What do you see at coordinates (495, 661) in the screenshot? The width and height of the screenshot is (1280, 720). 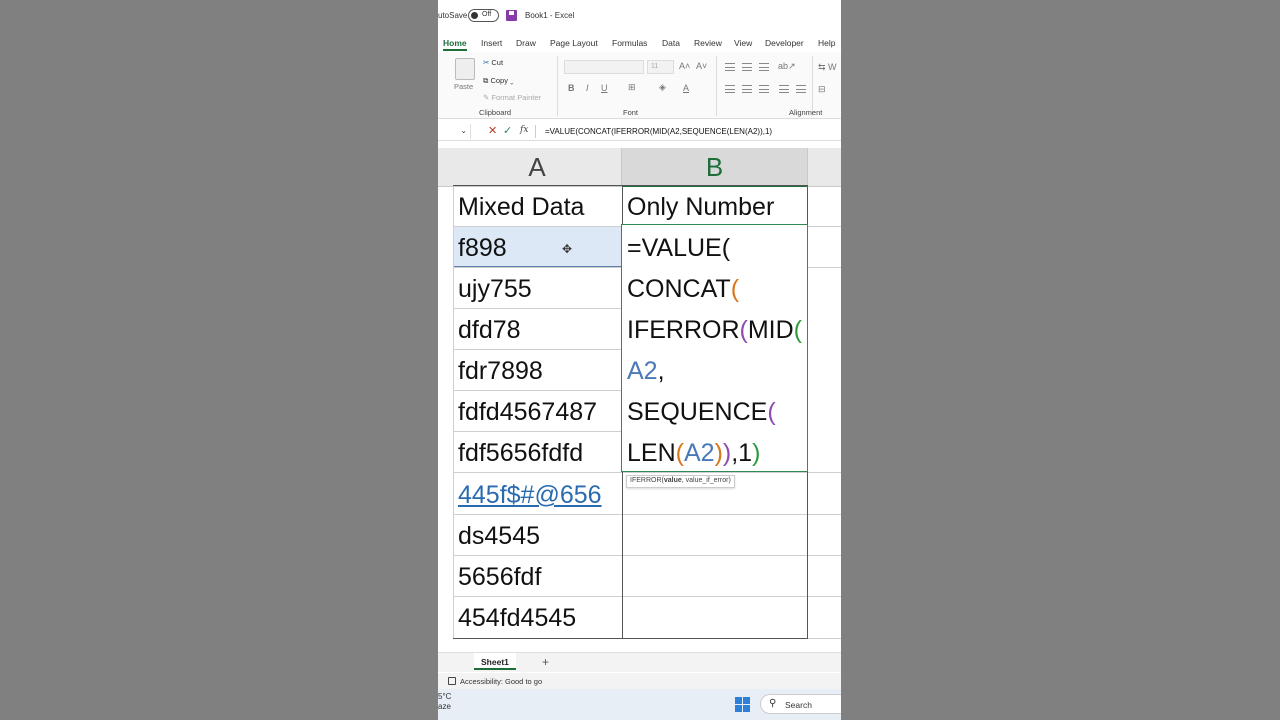 I see `sheet-tab-sheet1: Sheet1` at bounding box center [495, 661].